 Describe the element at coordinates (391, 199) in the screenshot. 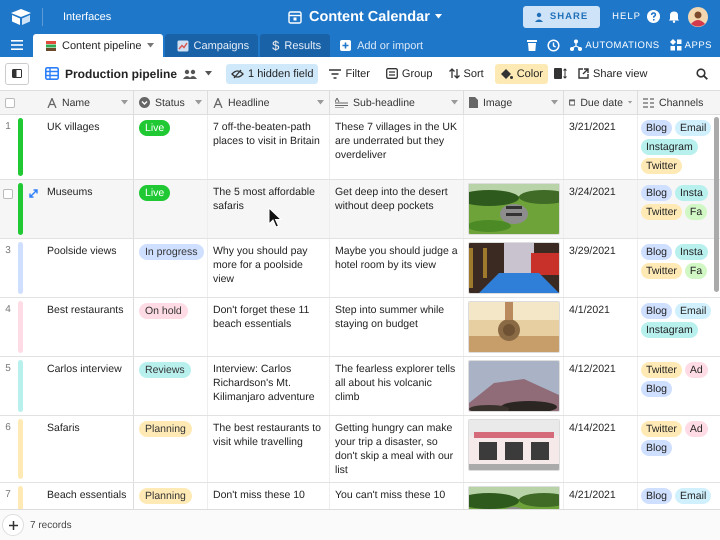

I see `table-cell: Get deep into the desert without deep pockets` at that location.